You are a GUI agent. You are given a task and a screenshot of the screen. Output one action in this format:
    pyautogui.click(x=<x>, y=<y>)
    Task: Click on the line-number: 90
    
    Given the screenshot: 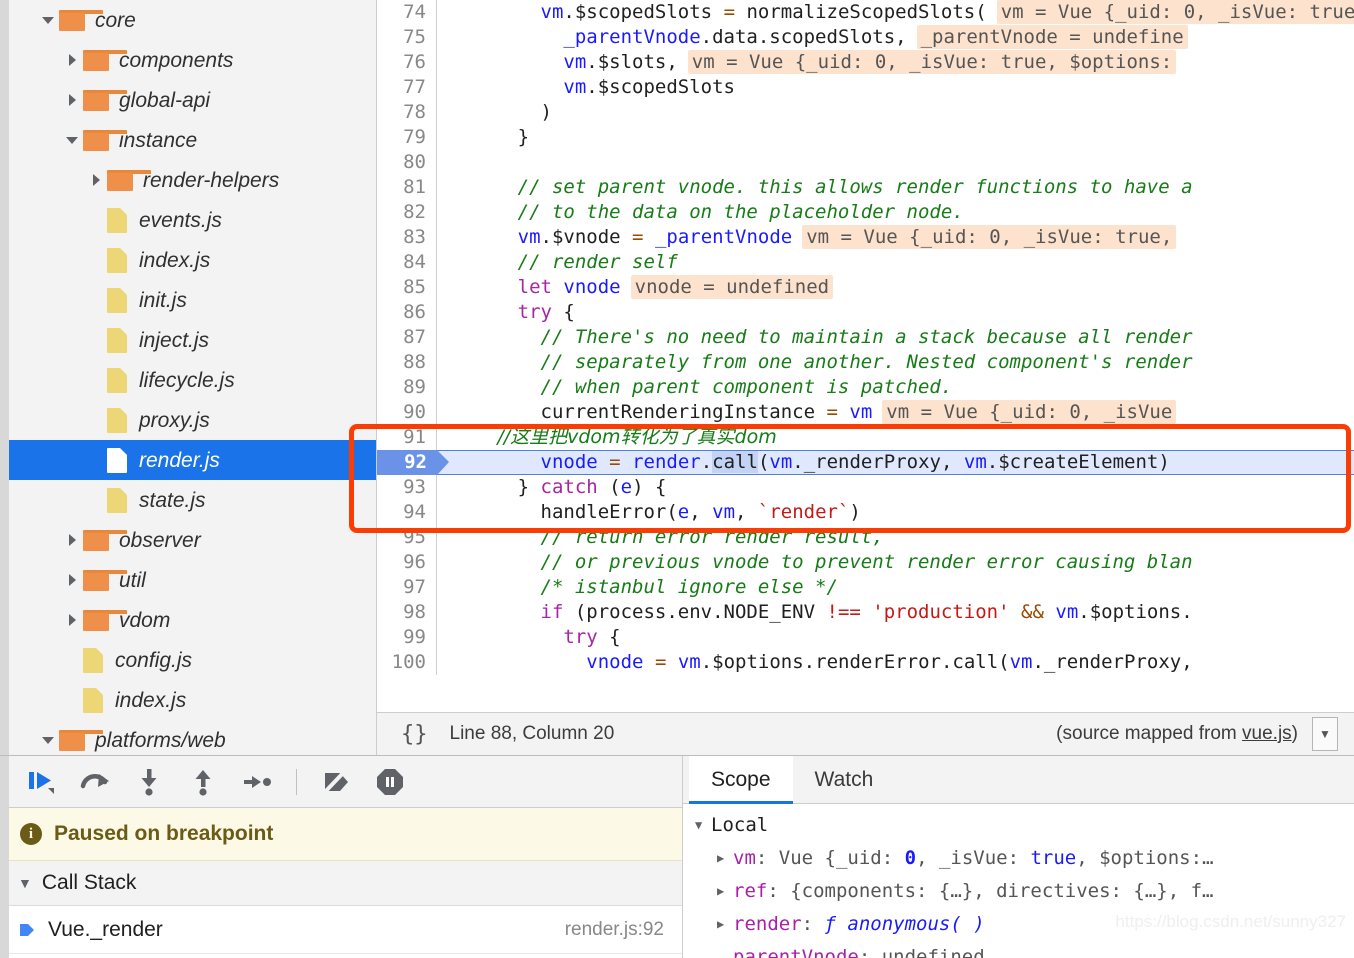 What is the action you would take?
    pyautogui.click(x=407, y=412)
    